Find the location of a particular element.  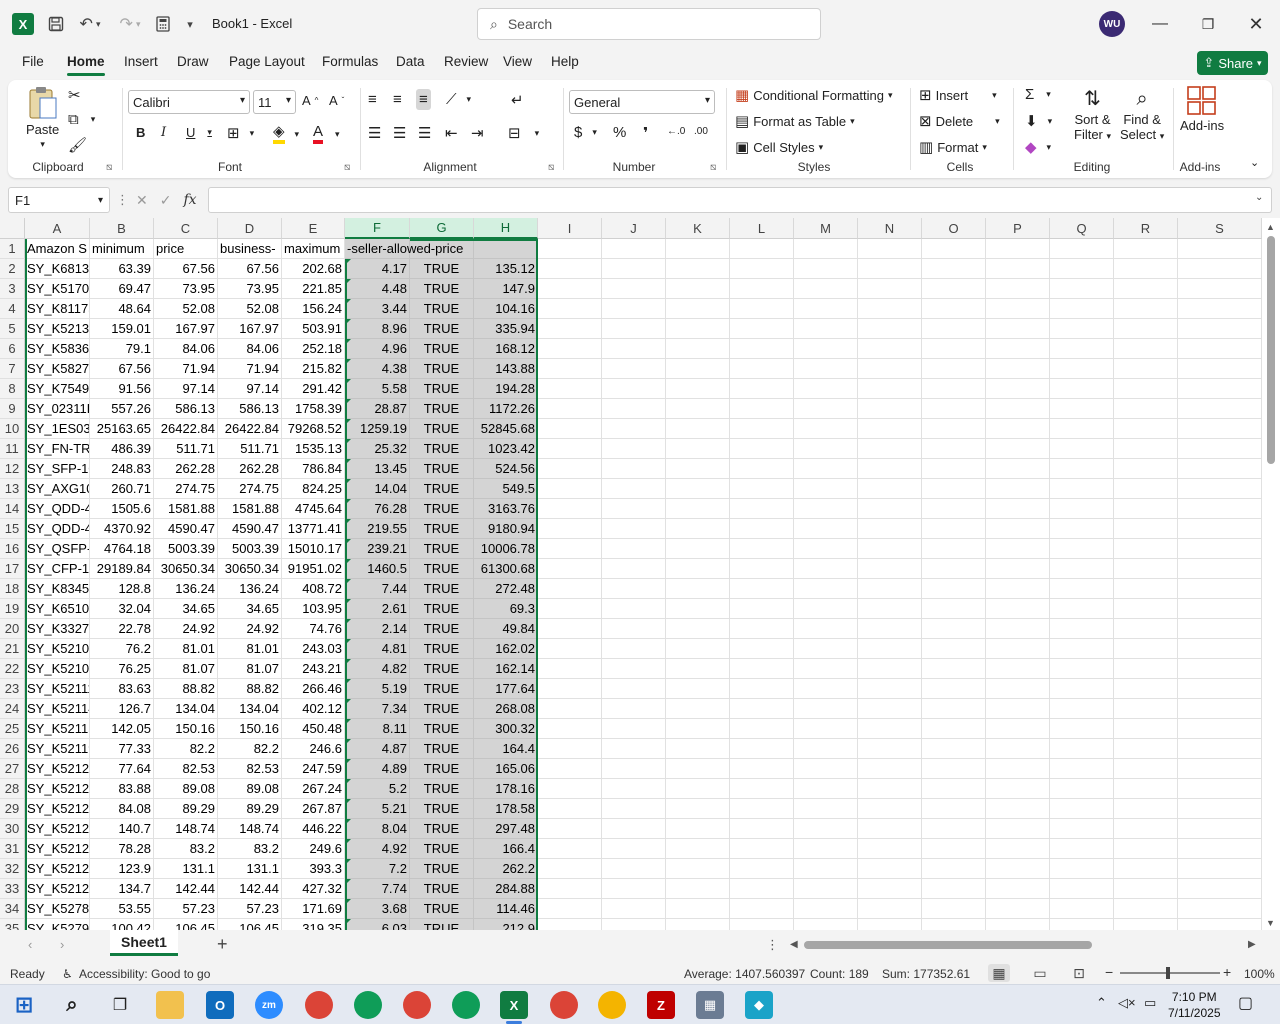

table-cell: 97.14 is located at coordinates (250, 389).